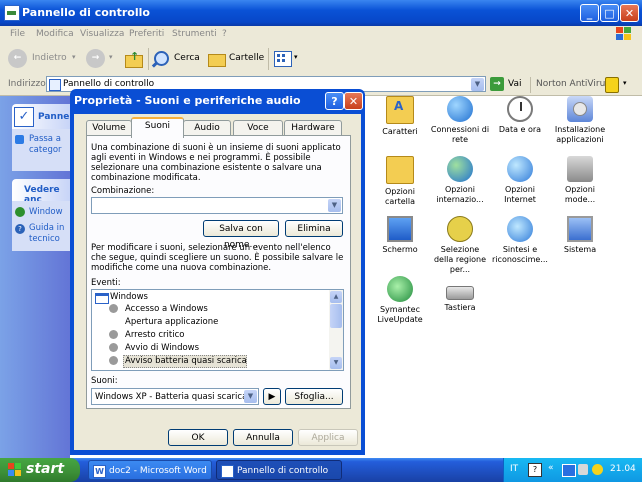 The width and height of the screenshot is (642, 482). I want to click on menu-help: ?, so click(224, 34).